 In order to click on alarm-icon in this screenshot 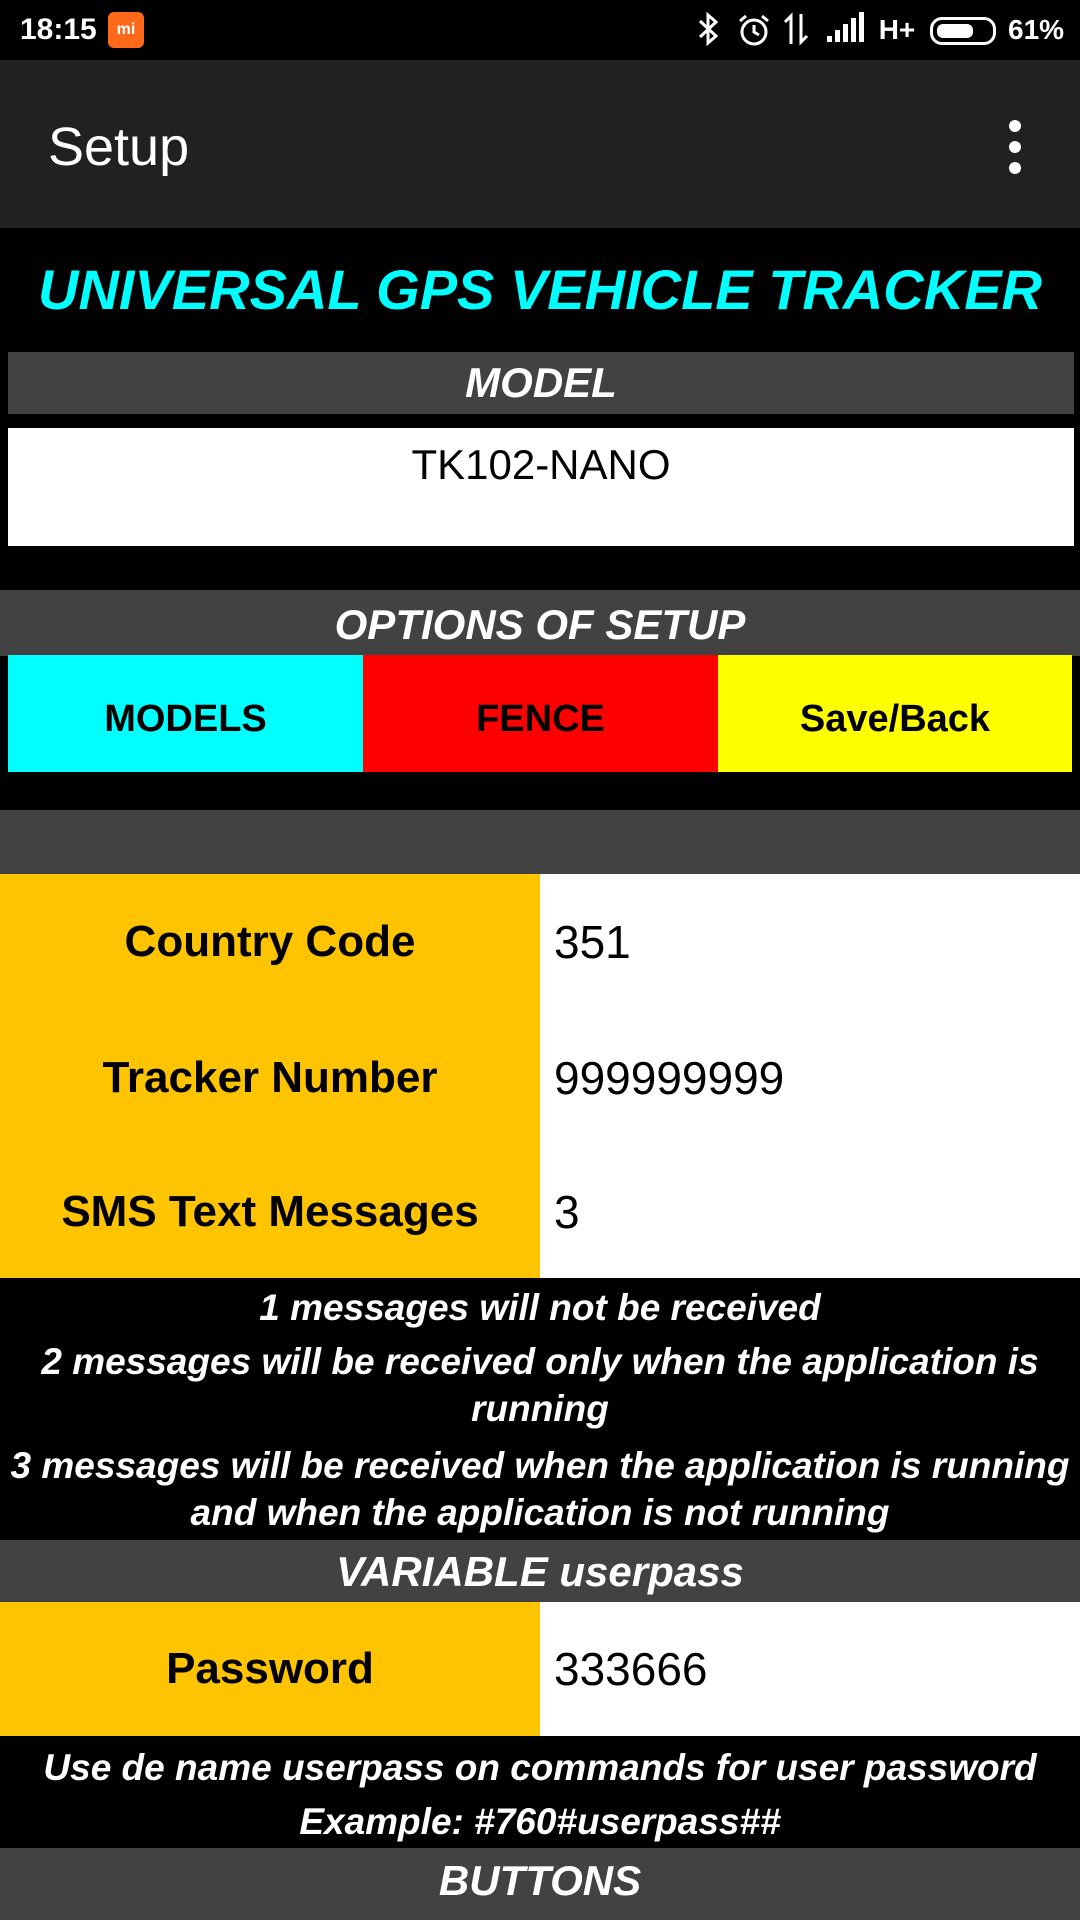, I will do `click(754, 30)`.